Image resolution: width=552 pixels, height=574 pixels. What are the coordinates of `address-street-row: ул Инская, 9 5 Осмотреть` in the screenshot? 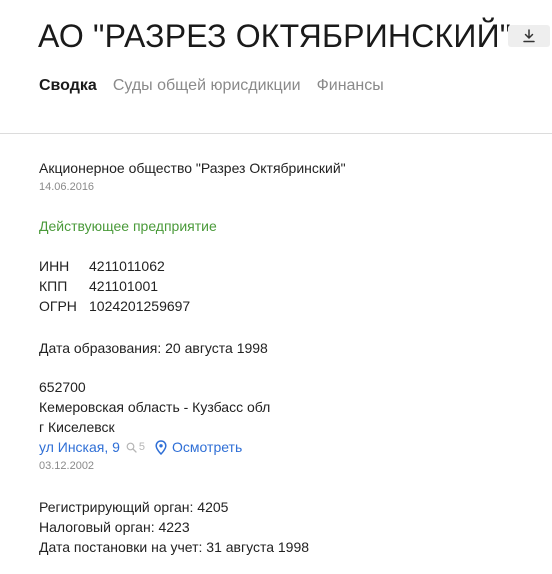 It's located at (289, 447).